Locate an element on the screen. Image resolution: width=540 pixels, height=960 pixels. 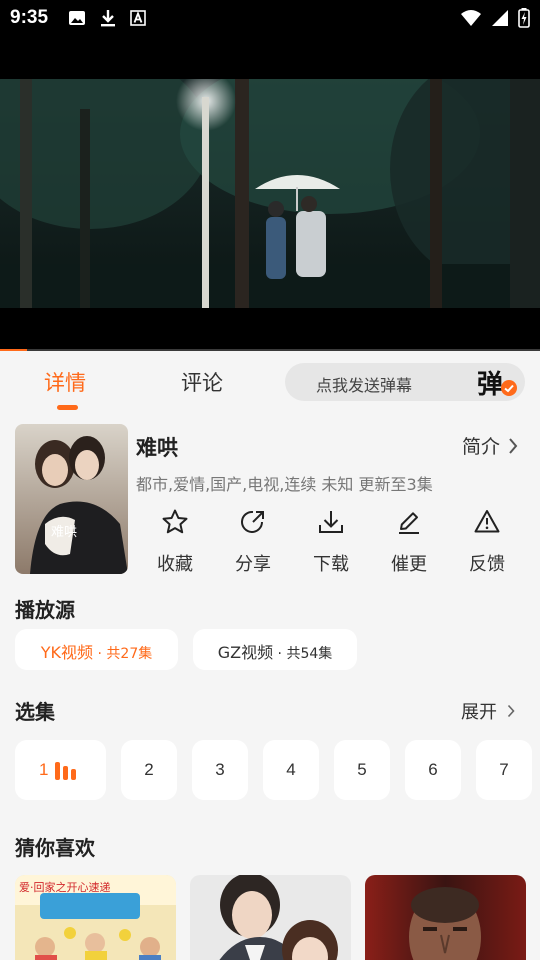
danmaku-send-button: 弹 is located at coordinates (497, 382).